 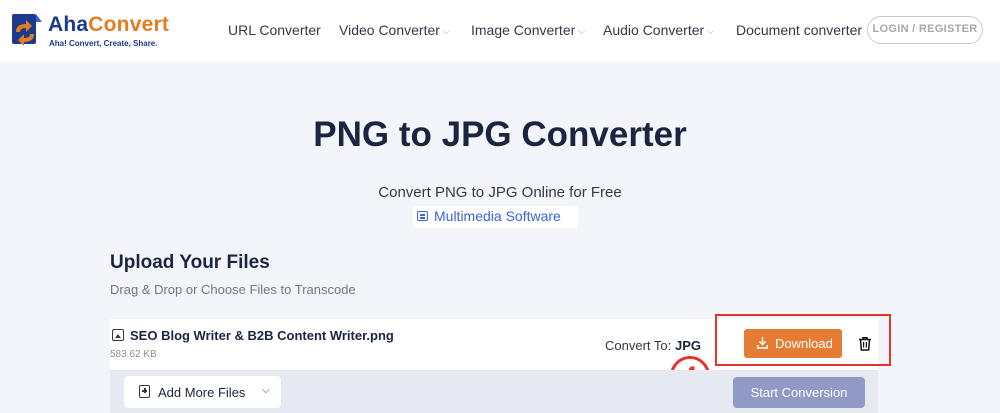 What do you see at coordinates (422, 216) in the screenshot?
I see `list-icon` at bounding box center [422, 216].